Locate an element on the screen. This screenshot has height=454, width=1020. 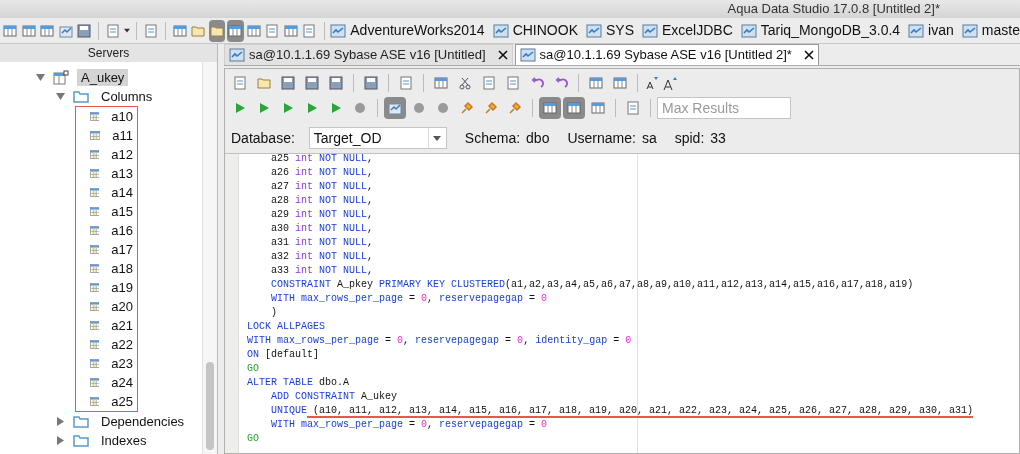
editor-tab: sa@10.1.1.69 Sybase ASE v16 [Untitled 2]* is located at coordinates (666, 54).